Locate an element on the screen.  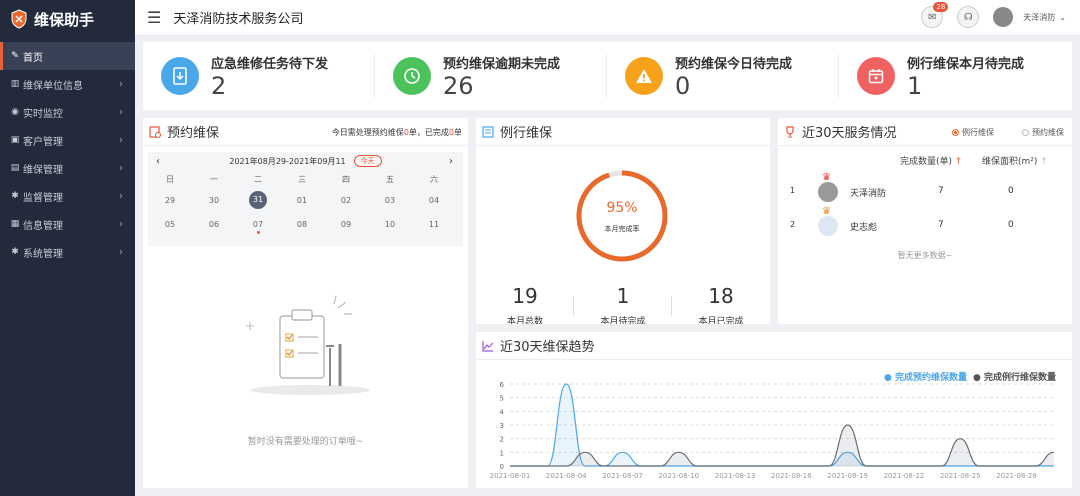
stat-value: 1 is located at coordinates (915, 85).